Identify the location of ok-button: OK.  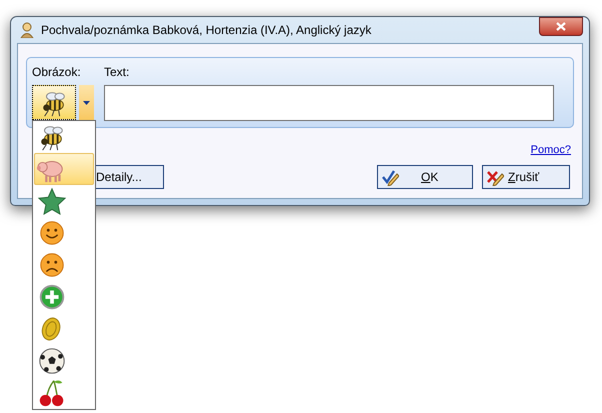
(425, 176).